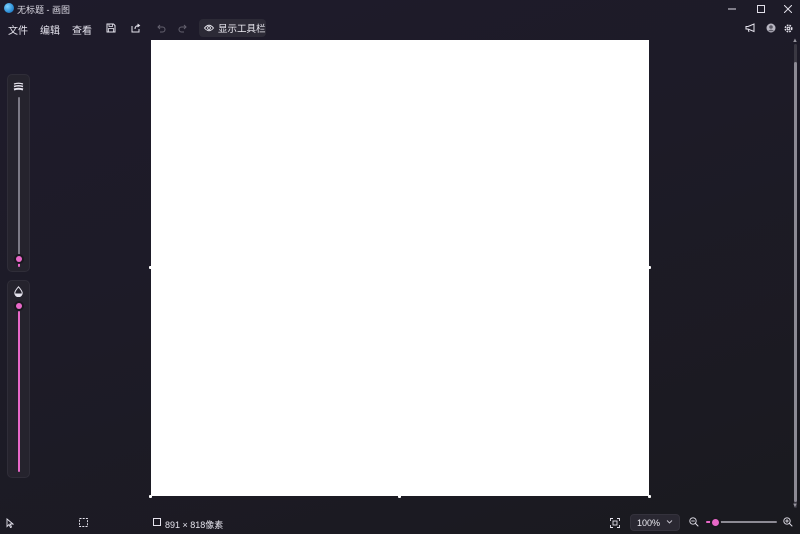 The image size is (800, 534). Describe the element at coordinates (649, 267) in the screenshot. I see `resize-handle-right` at that location.